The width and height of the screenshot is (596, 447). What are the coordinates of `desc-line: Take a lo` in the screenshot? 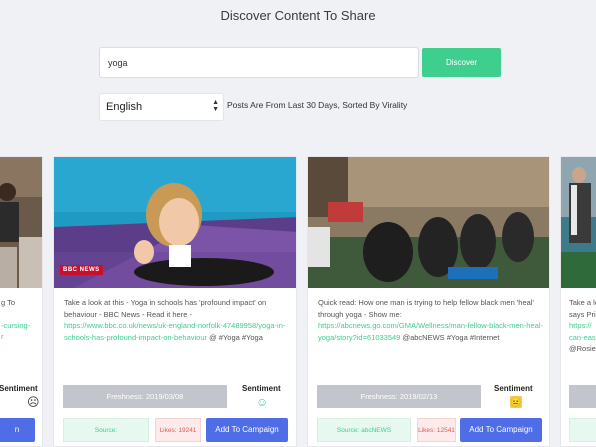 It's located at (582, 302).